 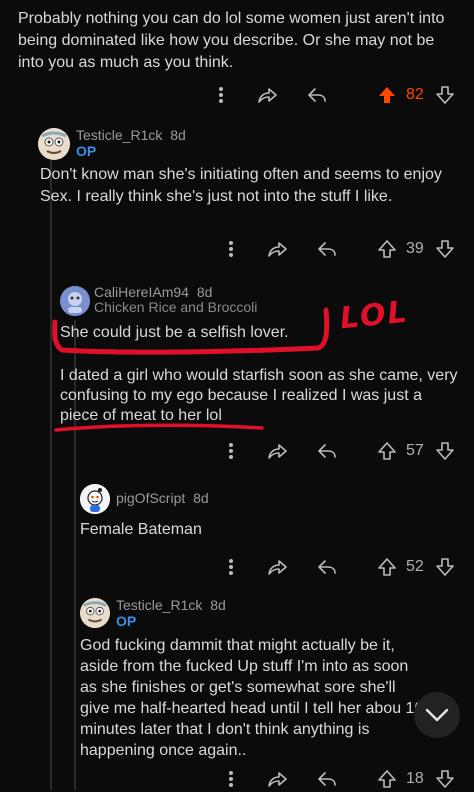 What do you see at coordinates (150, 498) in the screenshot?
I see `username-text: pigOfScript` at bounding box center [150, 498].